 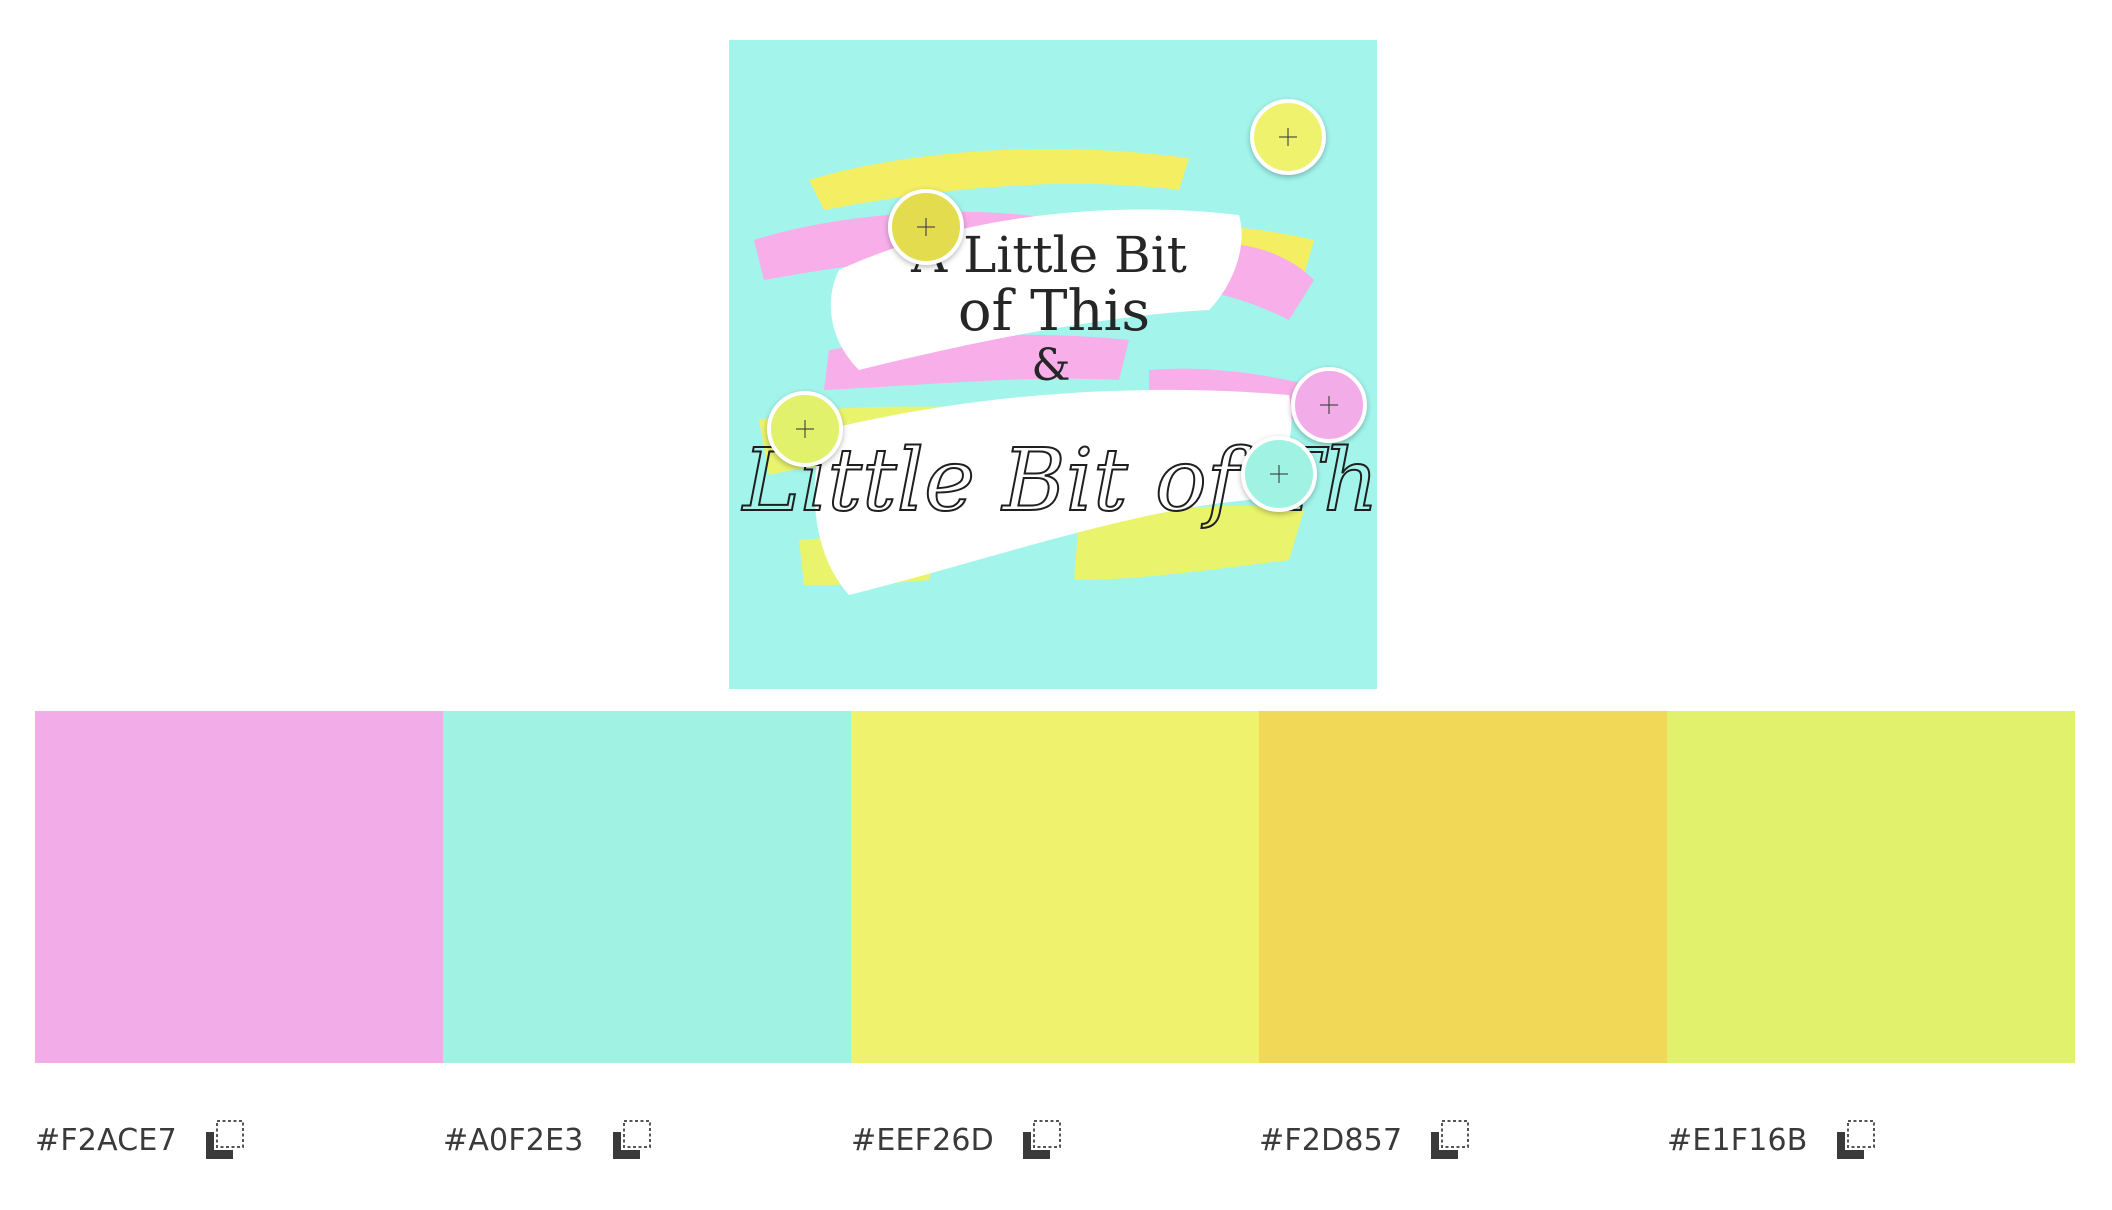 What do you see at coordinates (513, 1140) in the screenshot?
I see `hex-code: #A0F2E3` at bounding box center [513, 1140].